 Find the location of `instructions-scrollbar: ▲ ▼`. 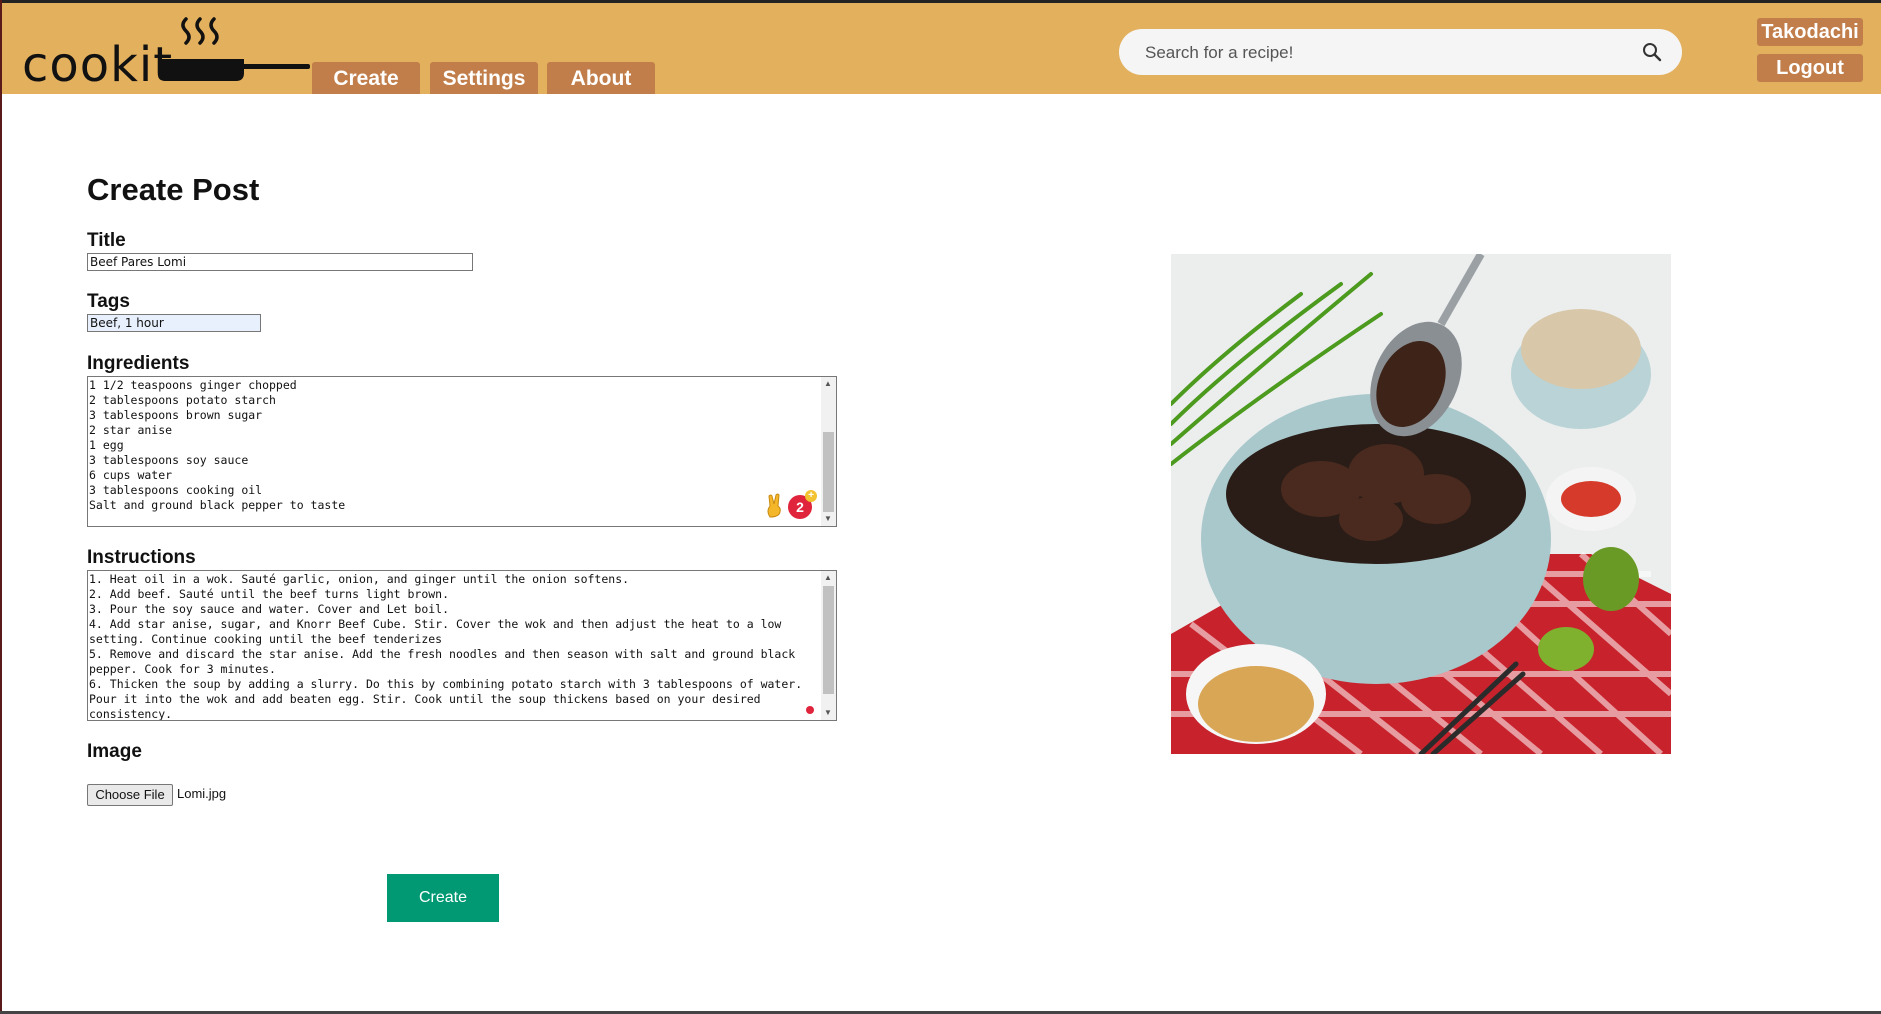

instructions-scrollbar: ▲ ▼ is located at coordinates (828, 645).